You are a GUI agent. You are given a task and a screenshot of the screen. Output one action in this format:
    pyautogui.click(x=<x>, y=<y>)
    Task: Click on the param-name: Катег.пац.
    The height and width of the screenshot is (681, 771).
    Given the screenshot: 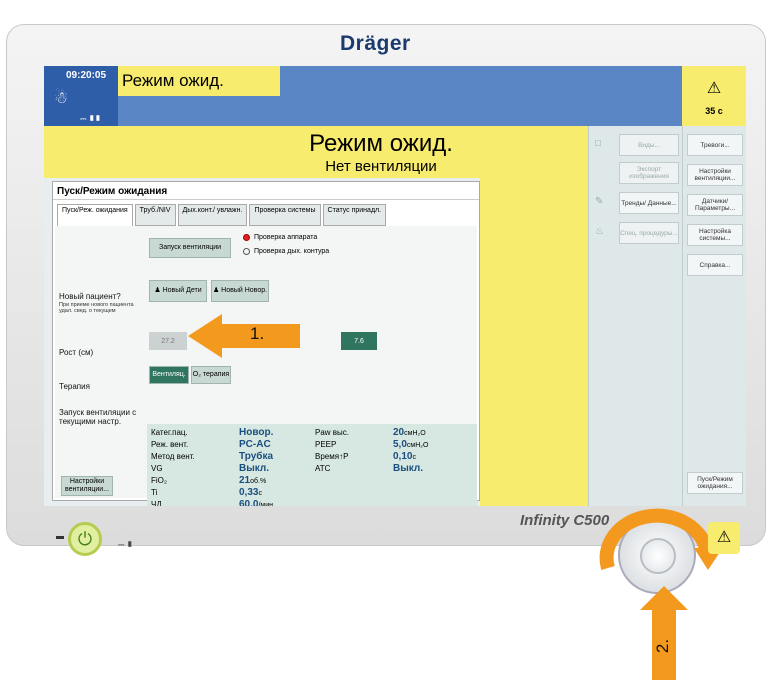 What is the action you would take?
    pyautogui.click(x=169, y=432)
    